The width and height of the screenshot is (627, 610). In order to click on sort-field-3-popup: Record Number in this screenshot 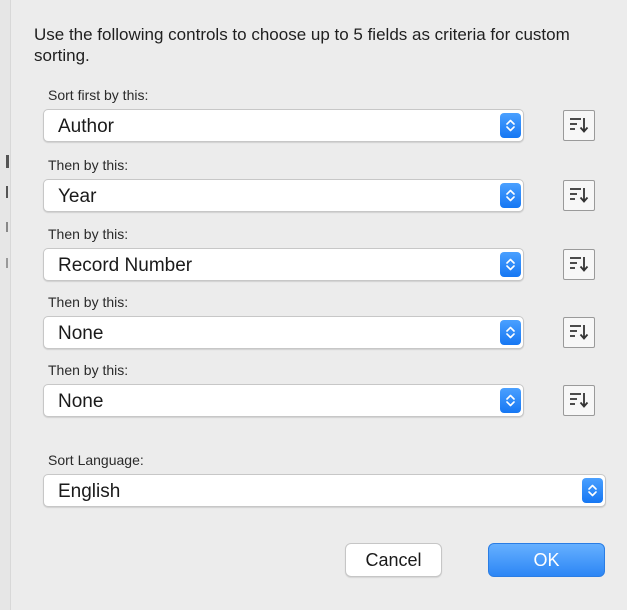, I will do `click(283, 264)`.